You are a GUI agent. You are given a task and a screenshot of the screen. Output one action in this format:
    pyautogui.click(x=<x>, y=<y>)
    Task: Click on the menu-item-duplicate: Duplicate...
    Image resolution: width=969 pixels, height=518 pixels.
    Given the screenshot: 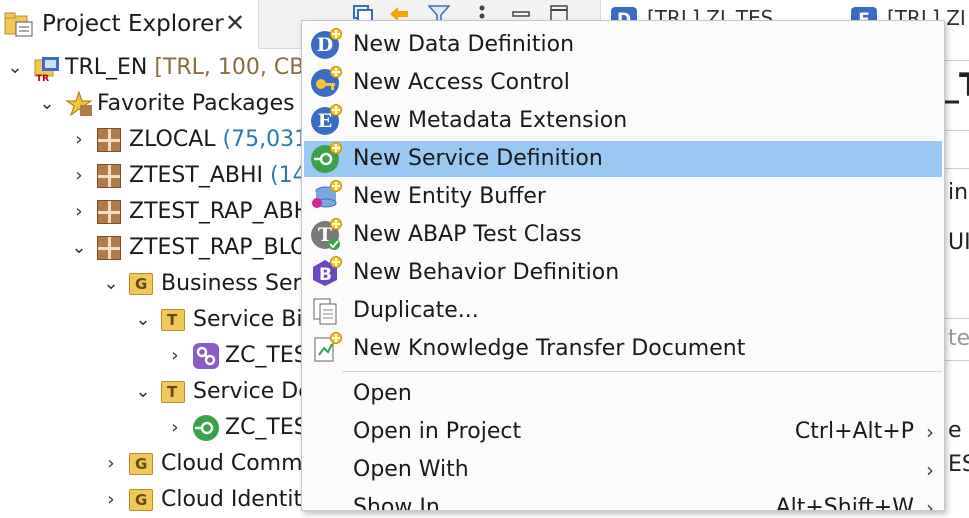 What is the action you would take?
    pyautogui.click(x=623, y=311)
    